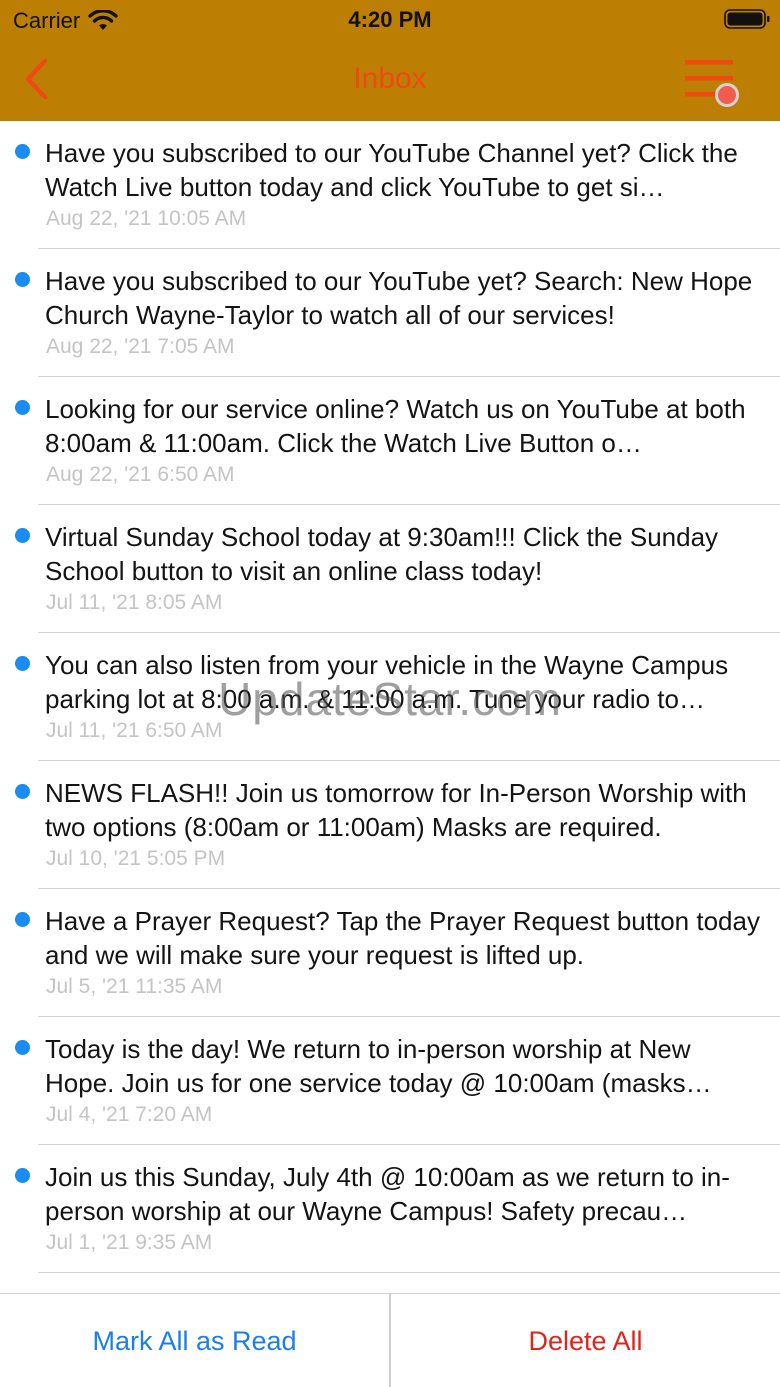  Describe the element at coordinates (747, 19) in the screenshot. I see `battery-icon` at that location.